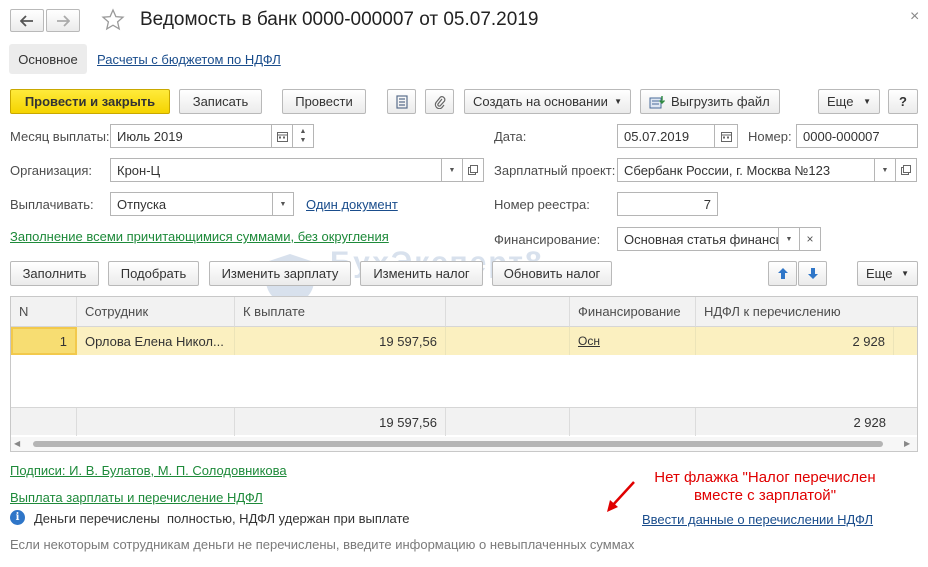 The width and height of the screenshot is (928, 567). What do you see at coordinates (746, 170) in the screenshot?
I see `salary-project-field: Сбербанк России, г. Москва №123` at bounding box center [746, 170].